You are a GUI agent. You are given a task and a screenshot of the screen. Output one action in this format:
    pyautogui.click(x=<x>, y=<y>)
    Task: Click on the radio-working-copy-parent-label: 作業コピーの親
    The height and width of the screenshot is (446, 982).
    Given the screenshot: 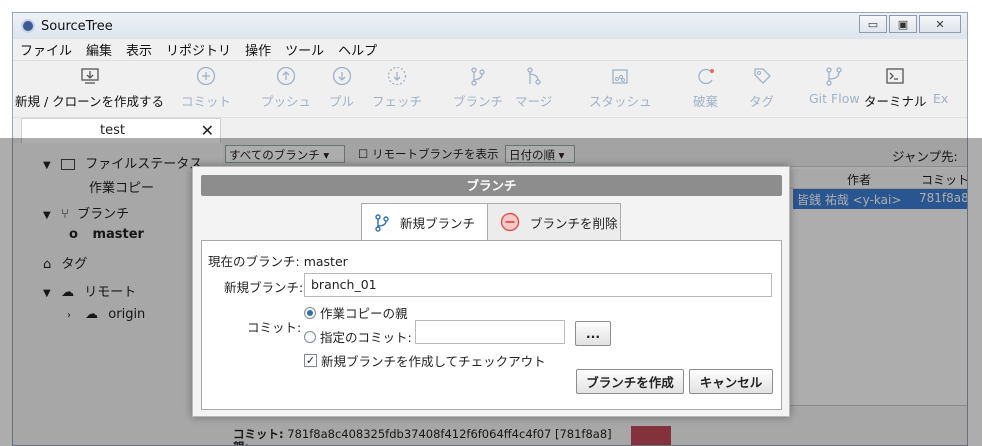 What is the action you would take?
    pyautogui.click(x=364, y=313)
    